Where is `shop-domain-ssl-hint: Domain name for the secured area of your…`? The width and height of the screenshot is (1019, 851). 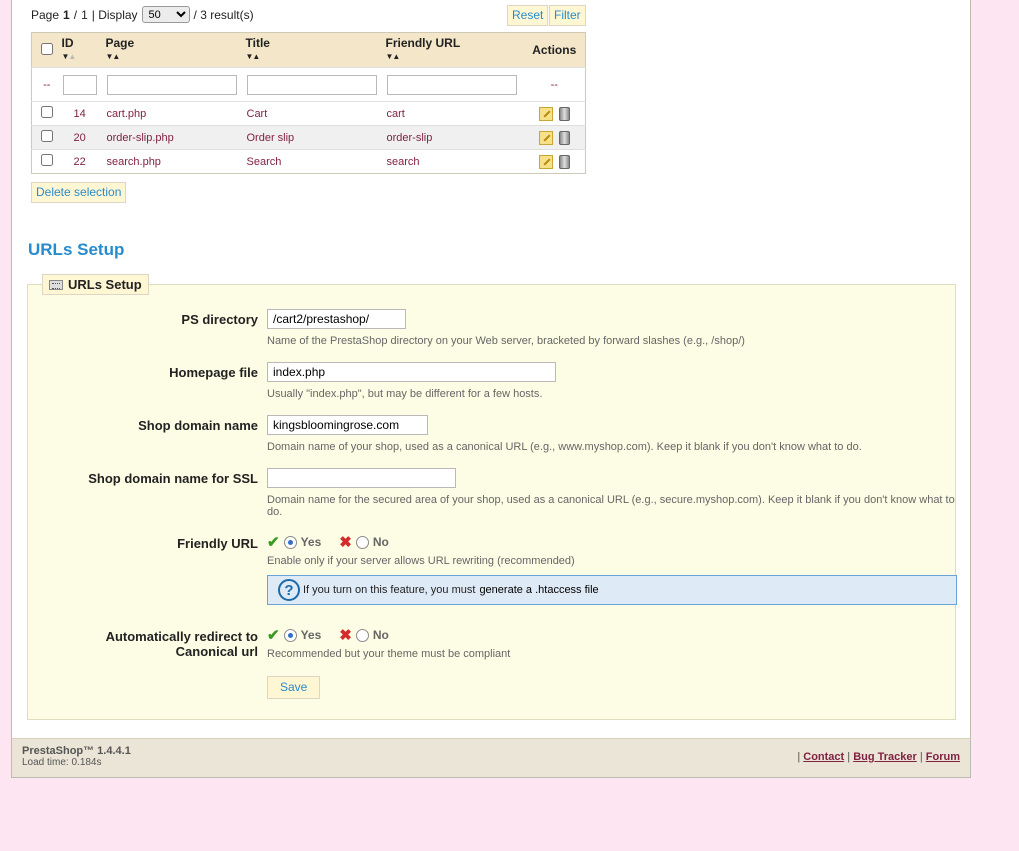
shop-domain-ssl-hint: Domain name for the secured area of your… is located at coordinates (611, 506).